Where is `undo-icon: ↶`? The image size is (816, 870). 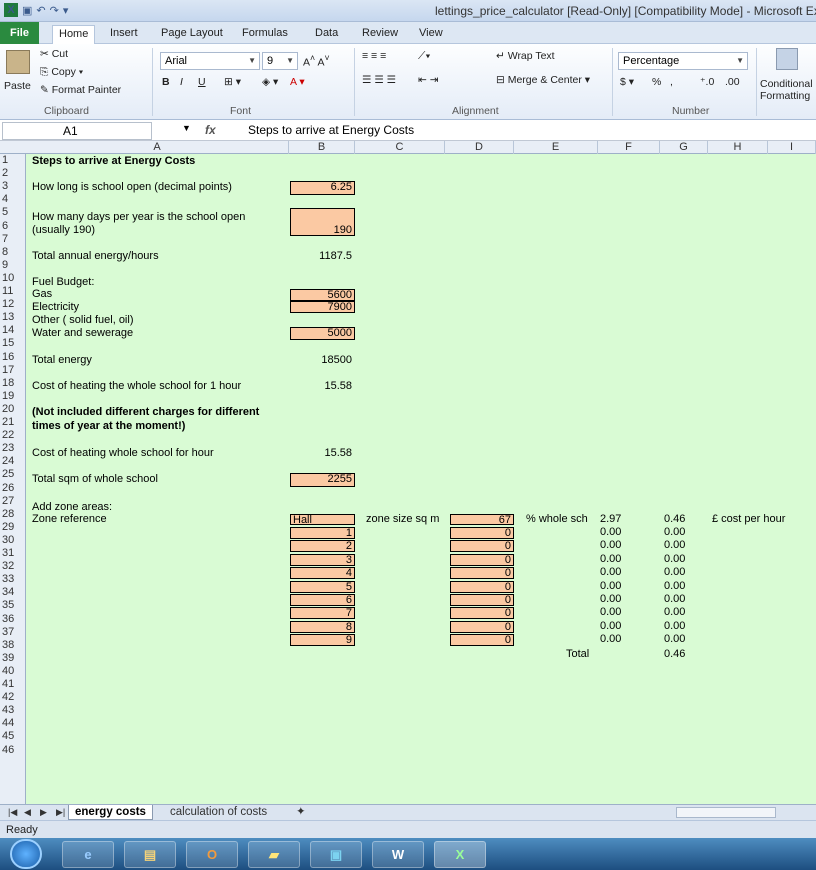
undo-icon: ↶ is located at coordinates (40, 10).